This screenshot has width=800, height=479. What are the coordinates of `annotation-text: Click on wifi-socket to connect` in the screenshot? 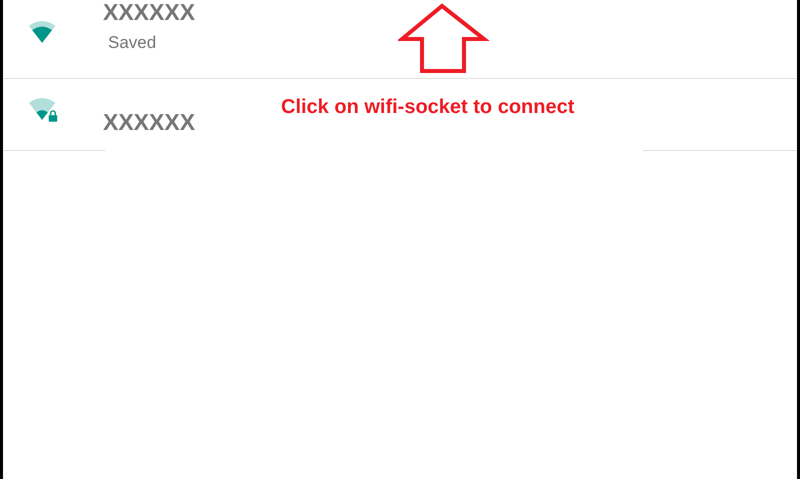 It's located at (427, 107).